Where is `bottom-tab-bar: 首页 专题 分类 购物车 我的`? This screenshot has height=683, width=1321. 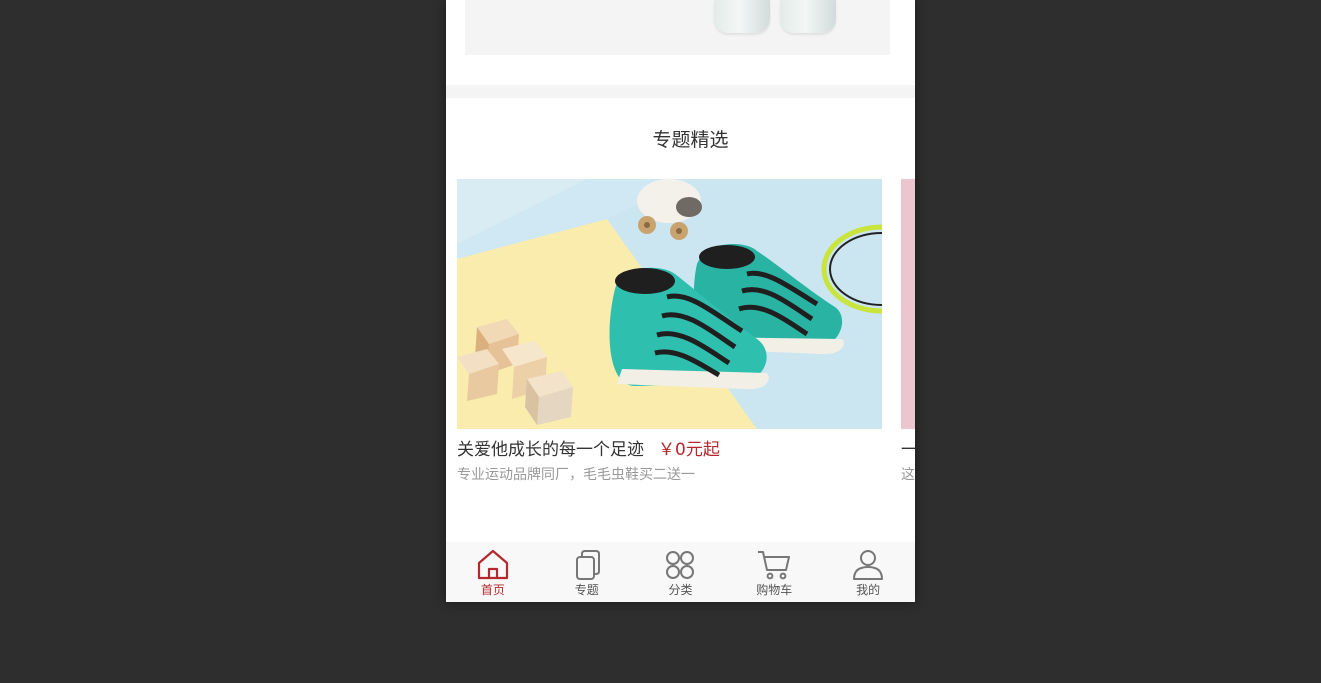 bottom-tab-bar: 首页 专题 分类 购物车 我的 is located at coordinates (680, 572).